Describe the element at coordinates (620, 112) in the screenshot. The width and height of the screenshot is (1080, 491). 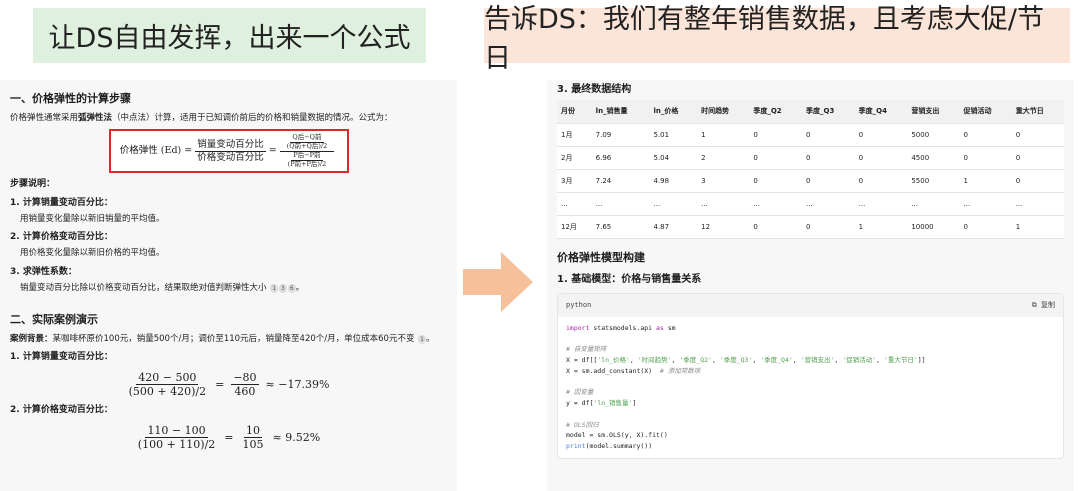
I see `column-header: ln_销售量` at that location.